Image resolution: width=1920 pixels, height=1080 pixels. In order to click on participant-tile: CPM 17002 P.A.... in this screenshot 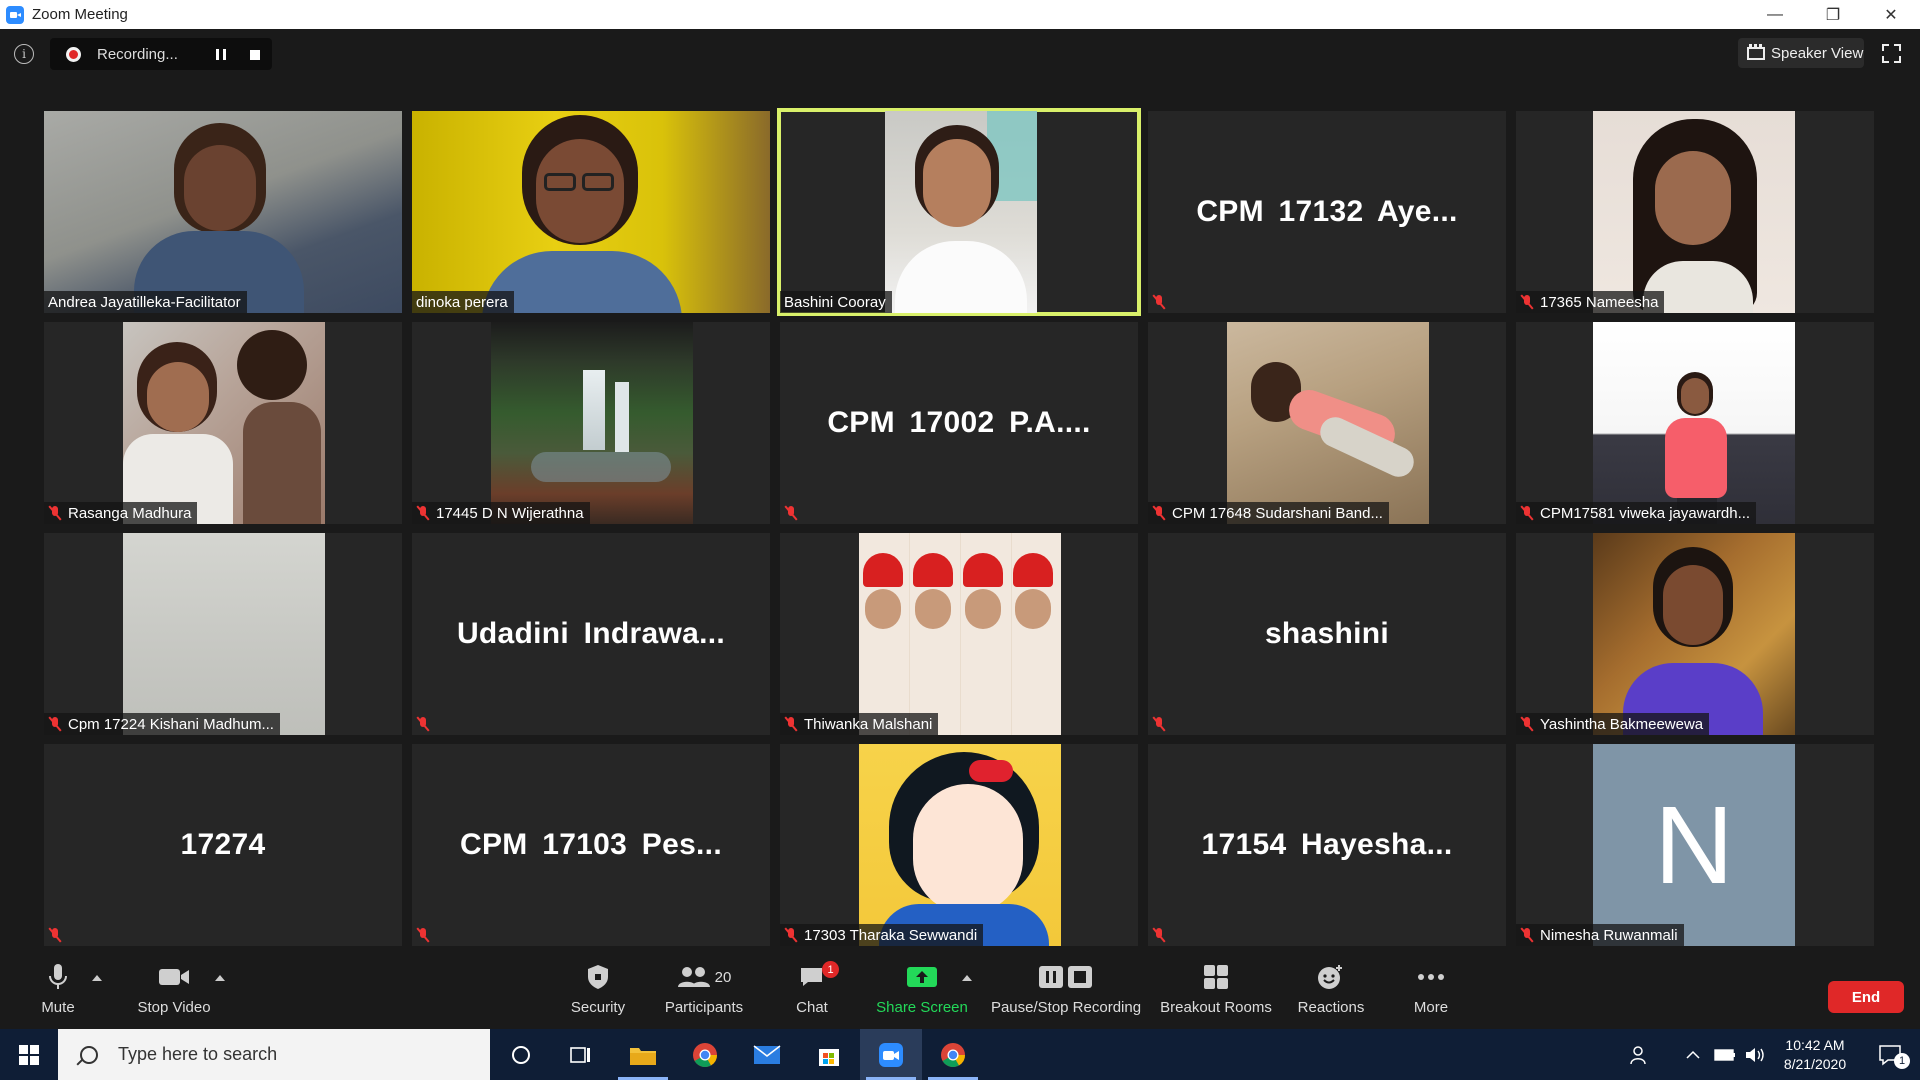, I will do `click(959, 423)`.